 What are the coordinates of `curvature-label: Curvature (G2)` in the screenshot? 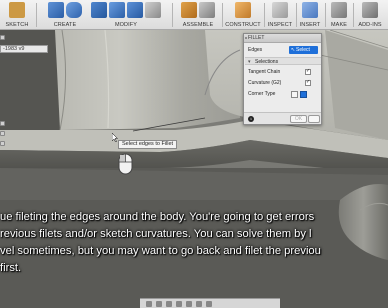 It's located at (265, 83).